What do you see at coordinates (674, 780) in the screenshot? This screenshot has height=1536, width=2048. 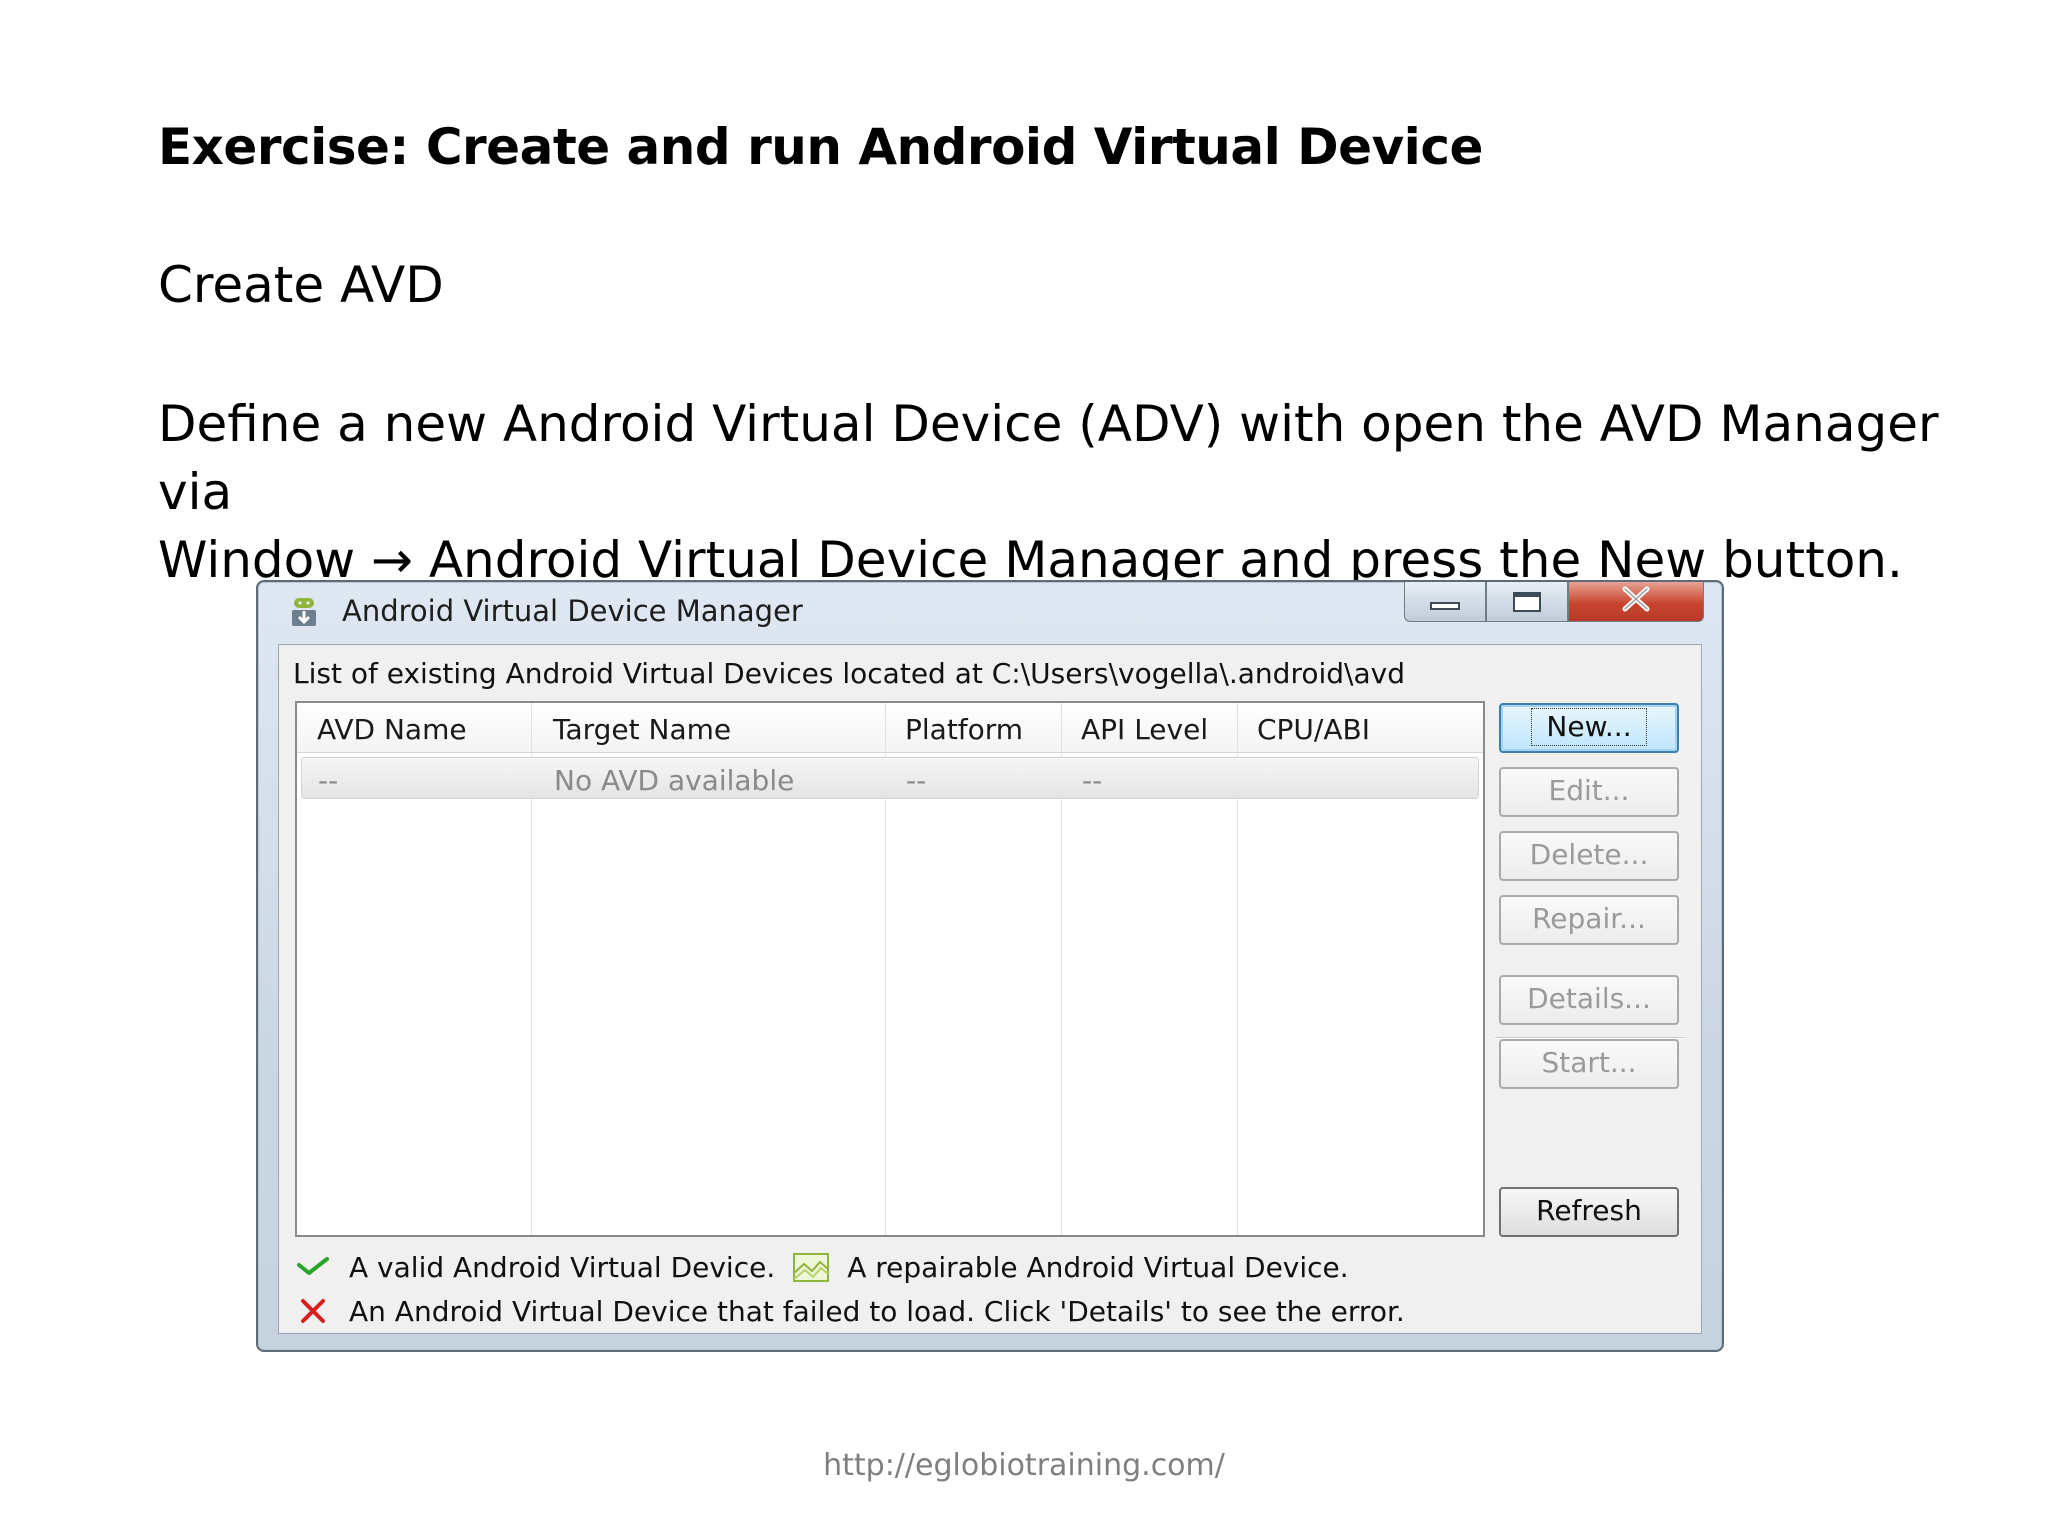 I see `cell-target-name: No AVD available` at bounding box center [674, 780].